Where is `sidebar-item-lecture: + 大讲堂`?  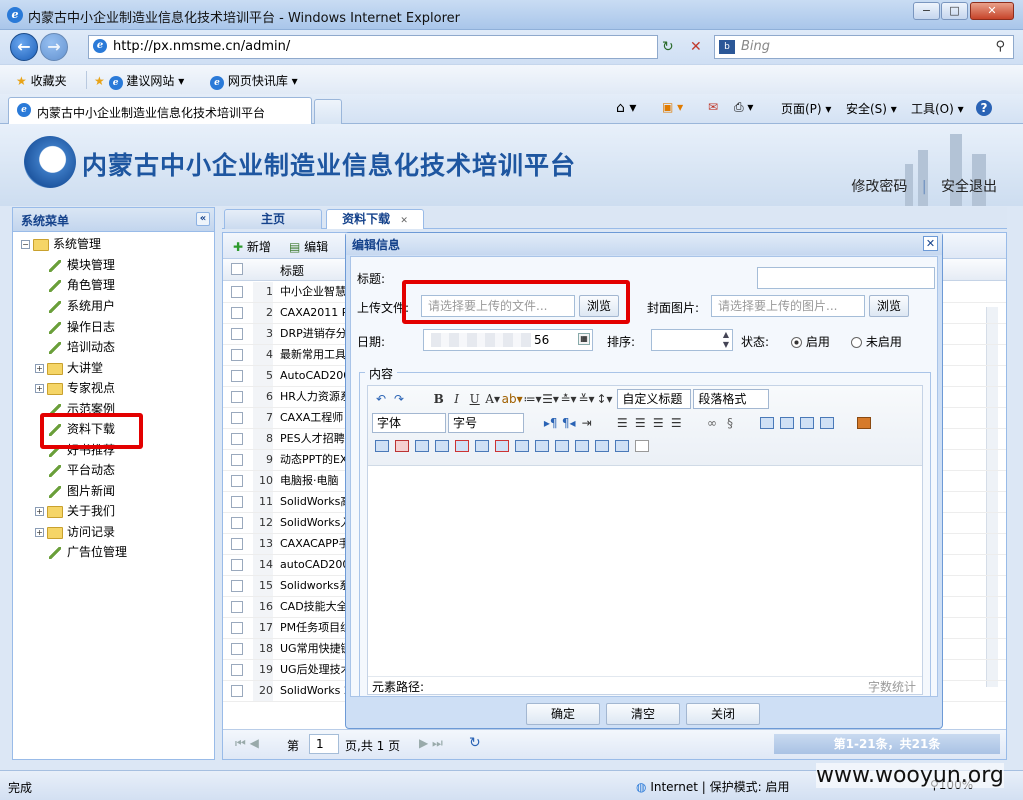 sidebar-item-lecture: + 大讲堂 is located at coordinates (69, 368).